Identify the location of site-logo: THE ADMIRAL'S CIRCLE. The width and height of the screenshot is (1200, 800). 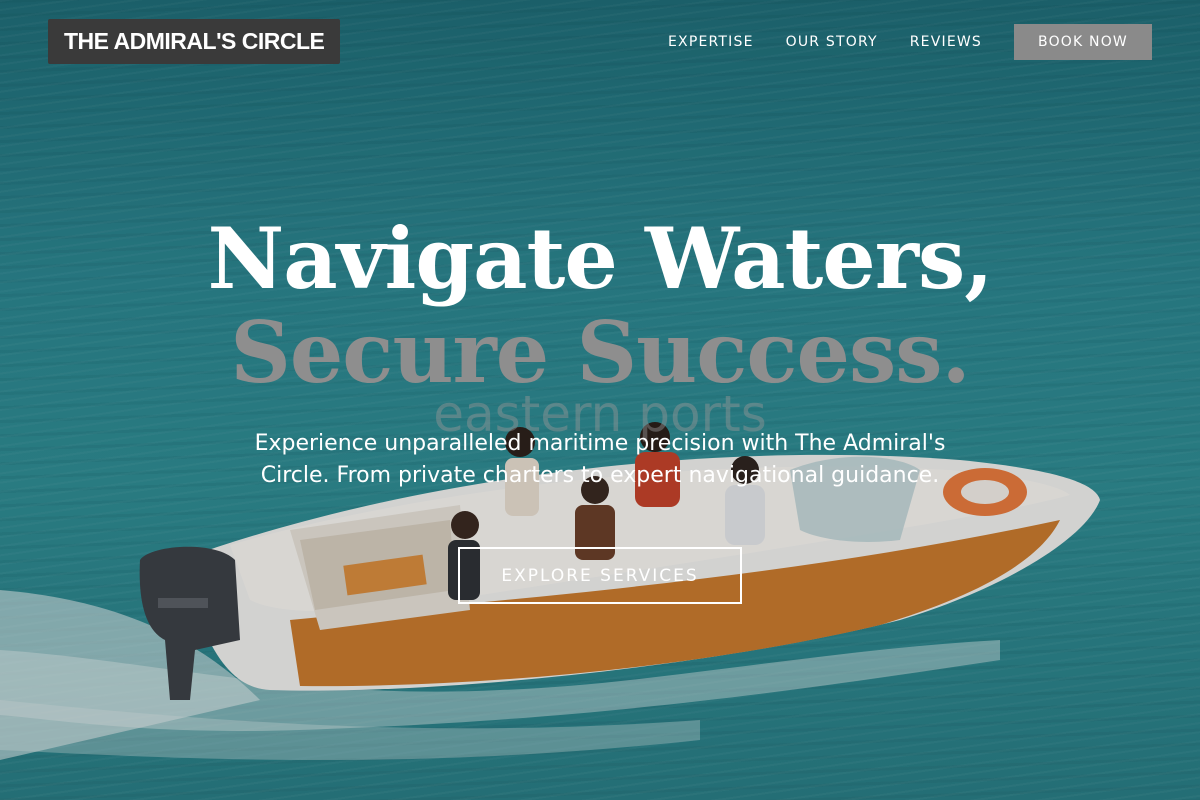
(194, 41).